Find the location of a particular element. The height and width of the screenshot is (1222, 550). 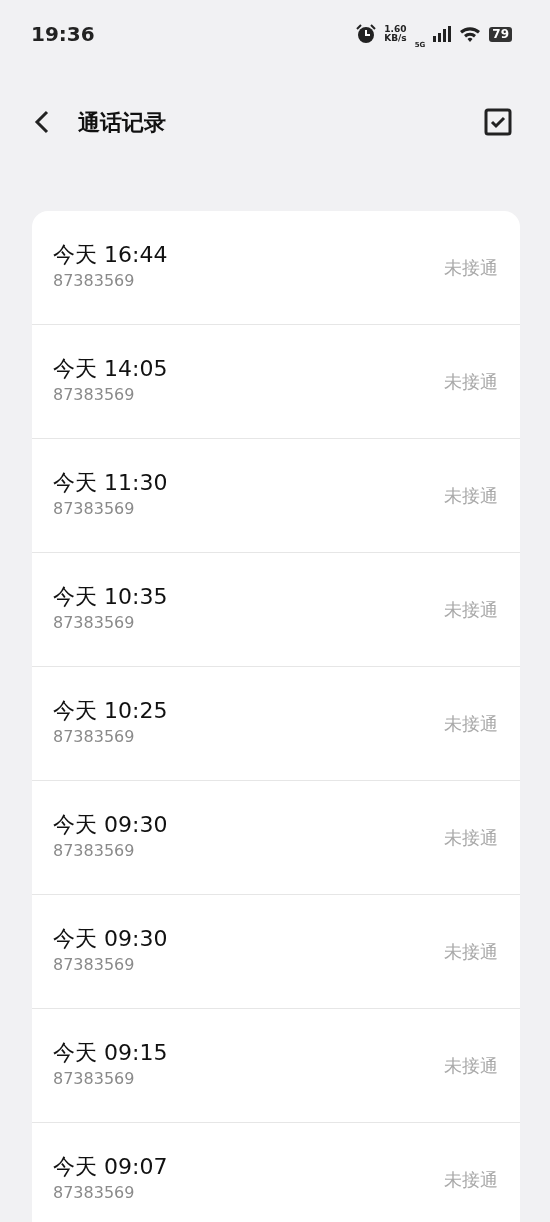

call-time: 今天 14:05 is located at coordinates (110, 369).